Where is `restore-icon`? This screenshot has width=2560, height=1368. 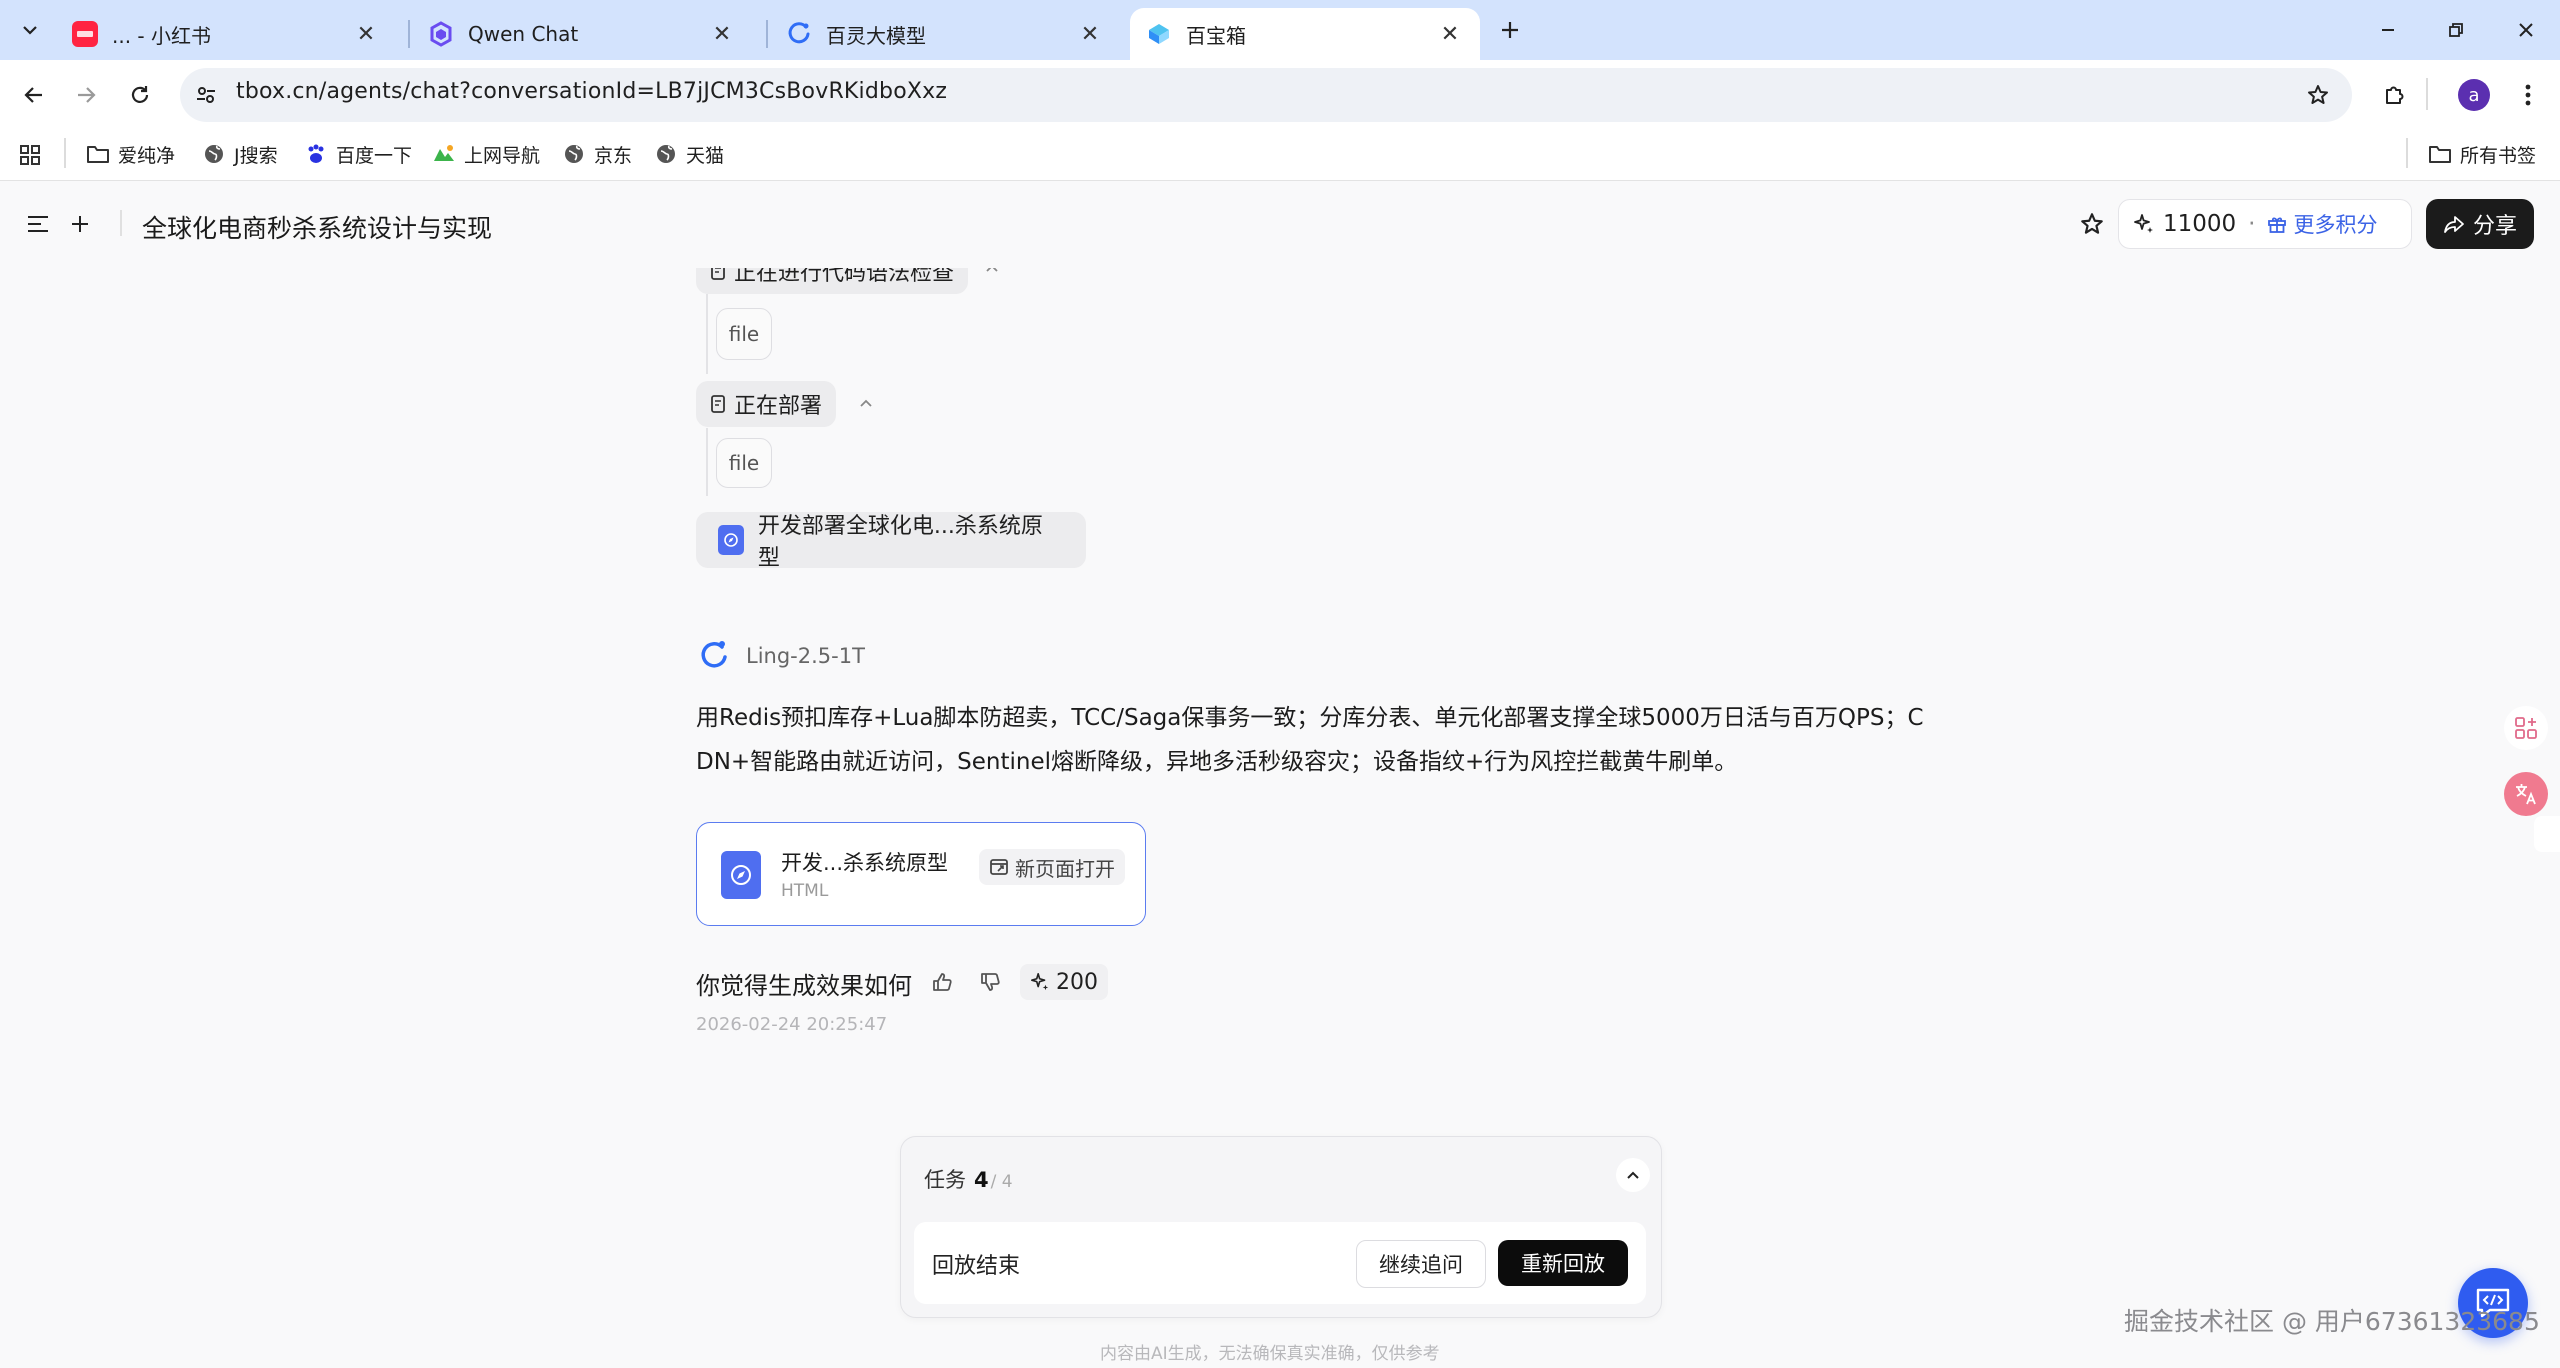
restore-icon is located at coordinates (2456, 30).